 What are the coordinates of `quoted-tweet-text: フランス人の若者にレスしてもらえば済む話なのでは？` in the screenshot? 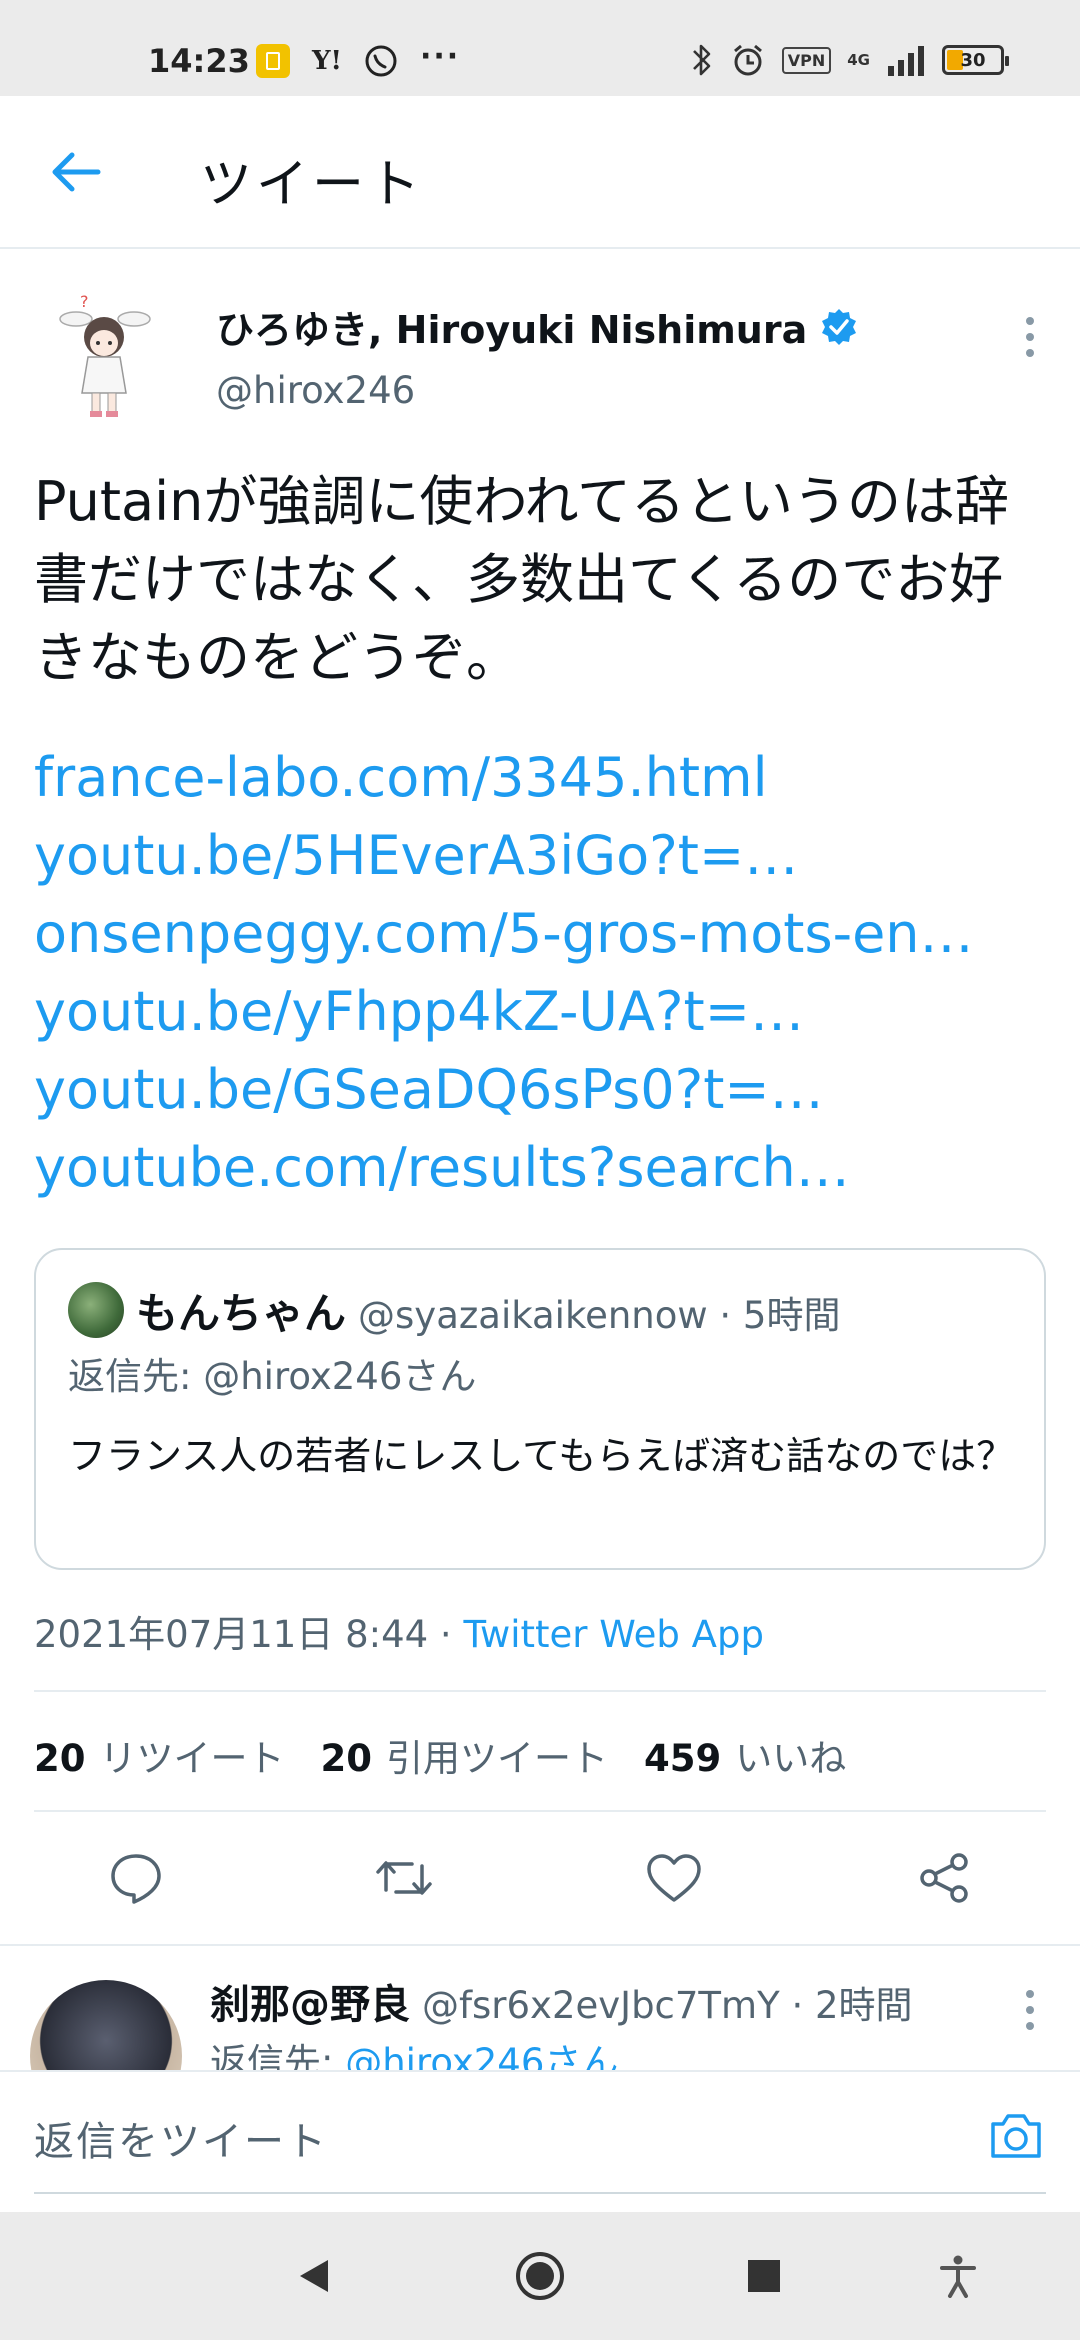 It's located at (541, 1456).